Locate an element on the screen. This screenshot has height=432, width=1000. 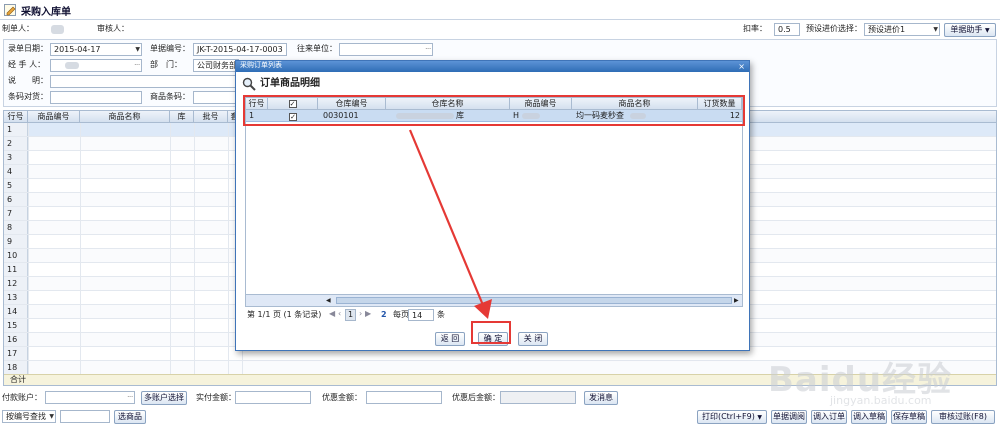
col-header-row: 行号 is located at coordinates (16, 116).